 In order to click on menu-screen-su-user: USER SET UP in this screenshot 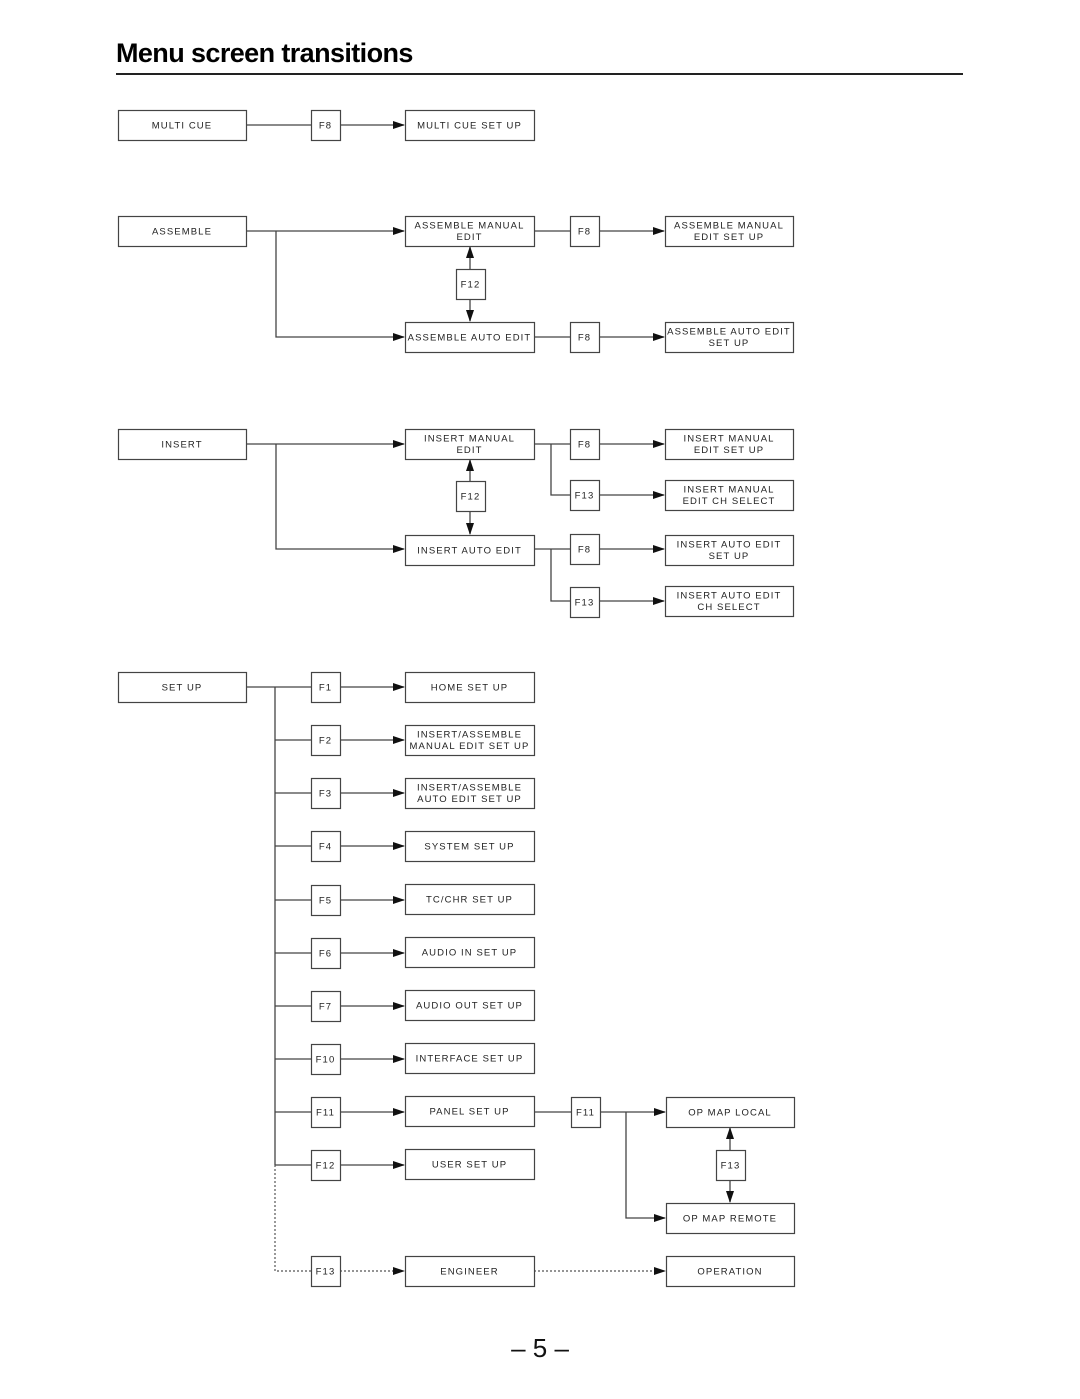, I will do `click(470, 1164)`.